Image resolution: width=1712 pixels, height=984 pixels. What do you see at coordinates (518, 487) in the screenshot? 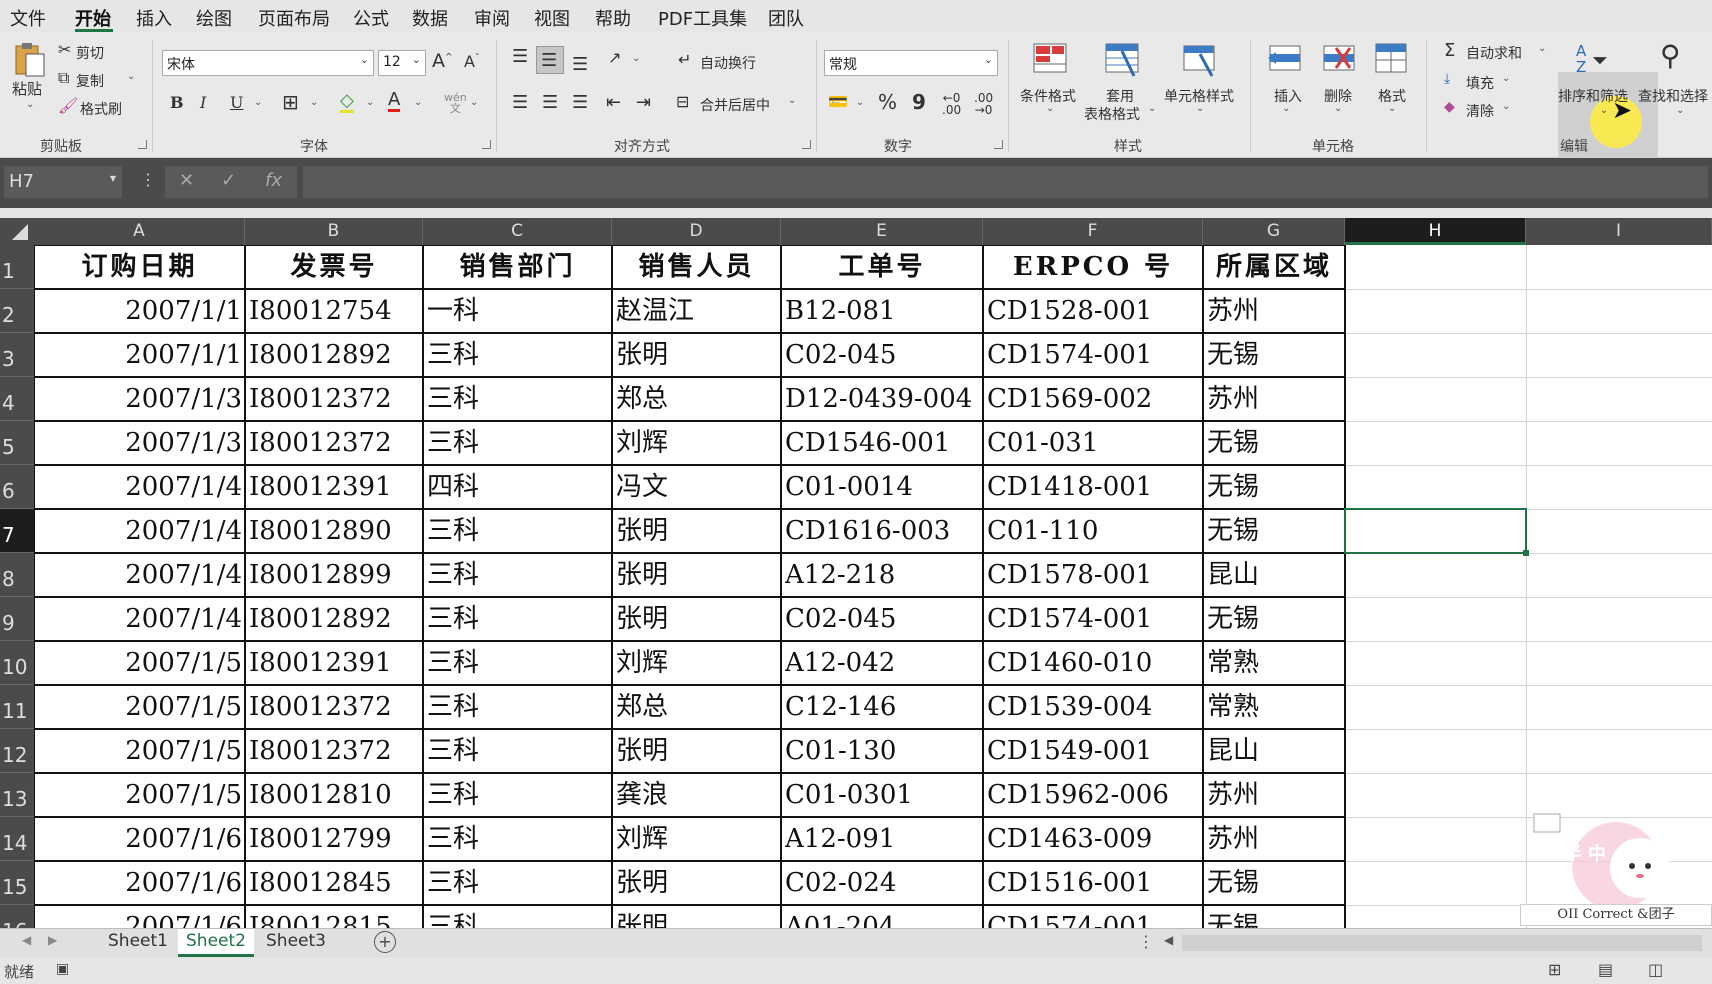
I see `table-cell: 四科` at bounding box center [518, 487].